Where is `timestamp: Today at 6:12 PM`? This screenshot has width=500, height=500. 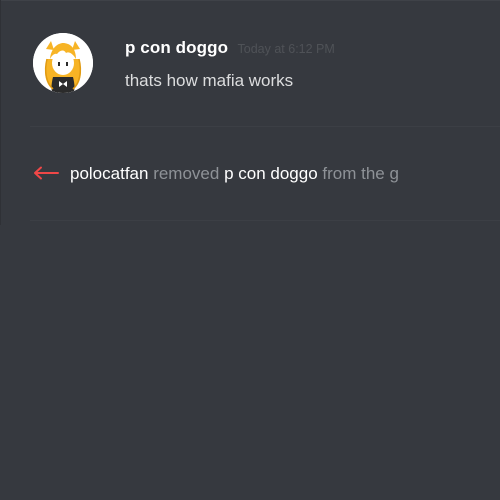 timestamp: Today at 6:12 PM is located at coordinates (286, 49).